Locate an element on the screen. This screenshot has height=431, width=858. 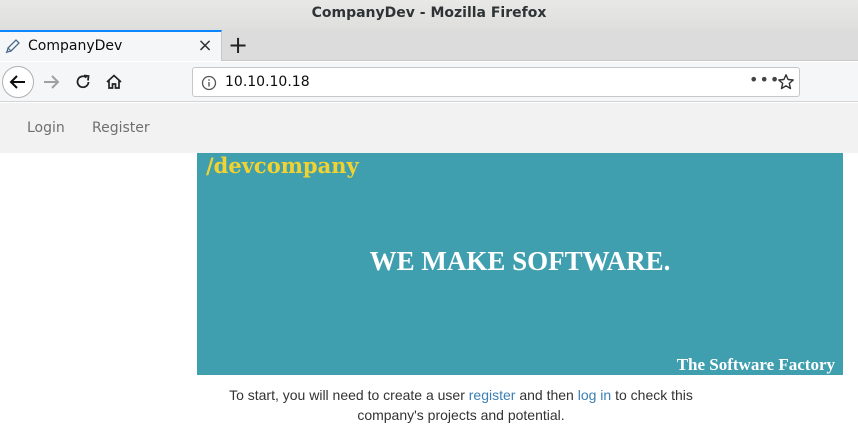
pencil-icon is located at coordinates (13, 47).